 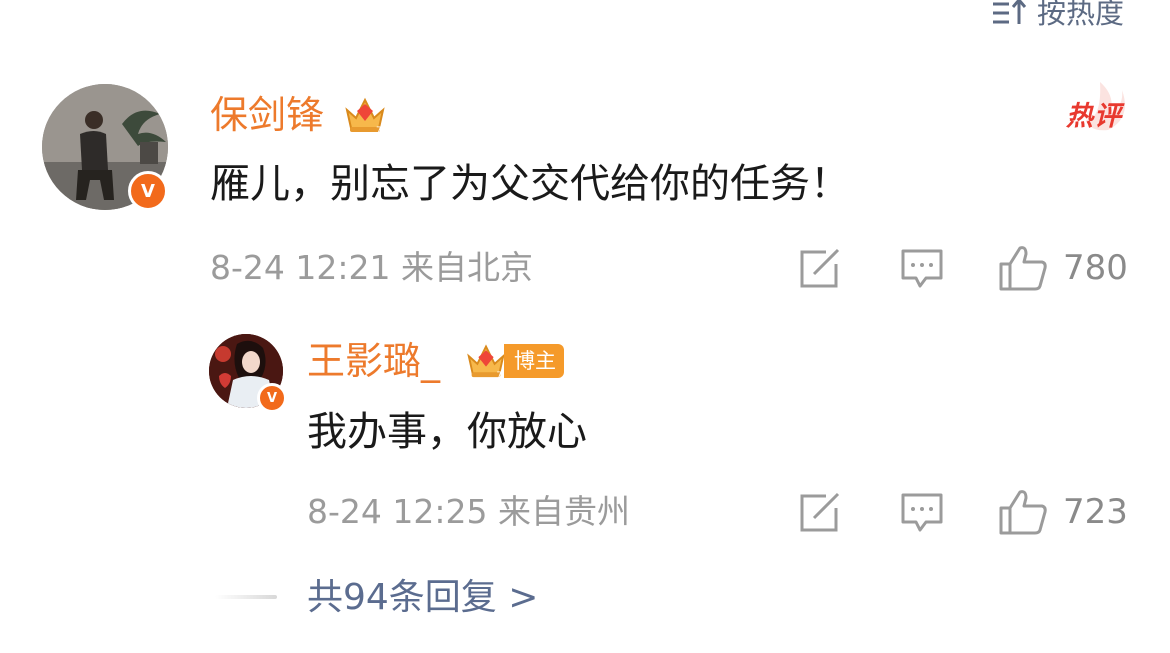 I want to click on sort-by-hot-button: 按热度, so click(x=1057, y=16).